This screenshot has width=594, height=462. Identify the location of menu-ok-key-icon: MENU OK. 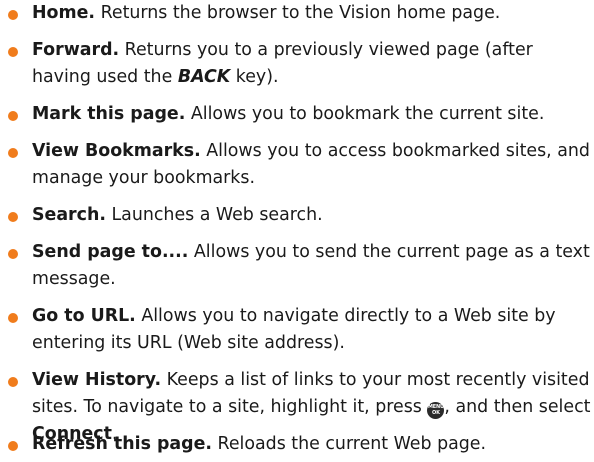
(436, 410).